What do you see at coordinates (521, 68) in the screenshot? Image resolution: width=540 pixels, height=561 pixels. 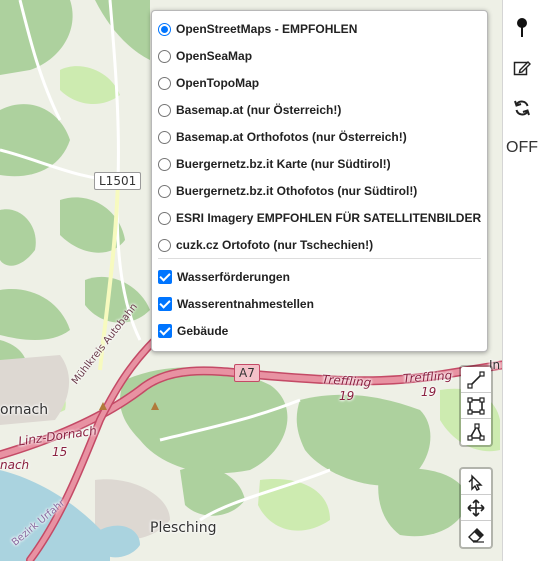 I see `edit-icon` at bounding box center [521, 68].